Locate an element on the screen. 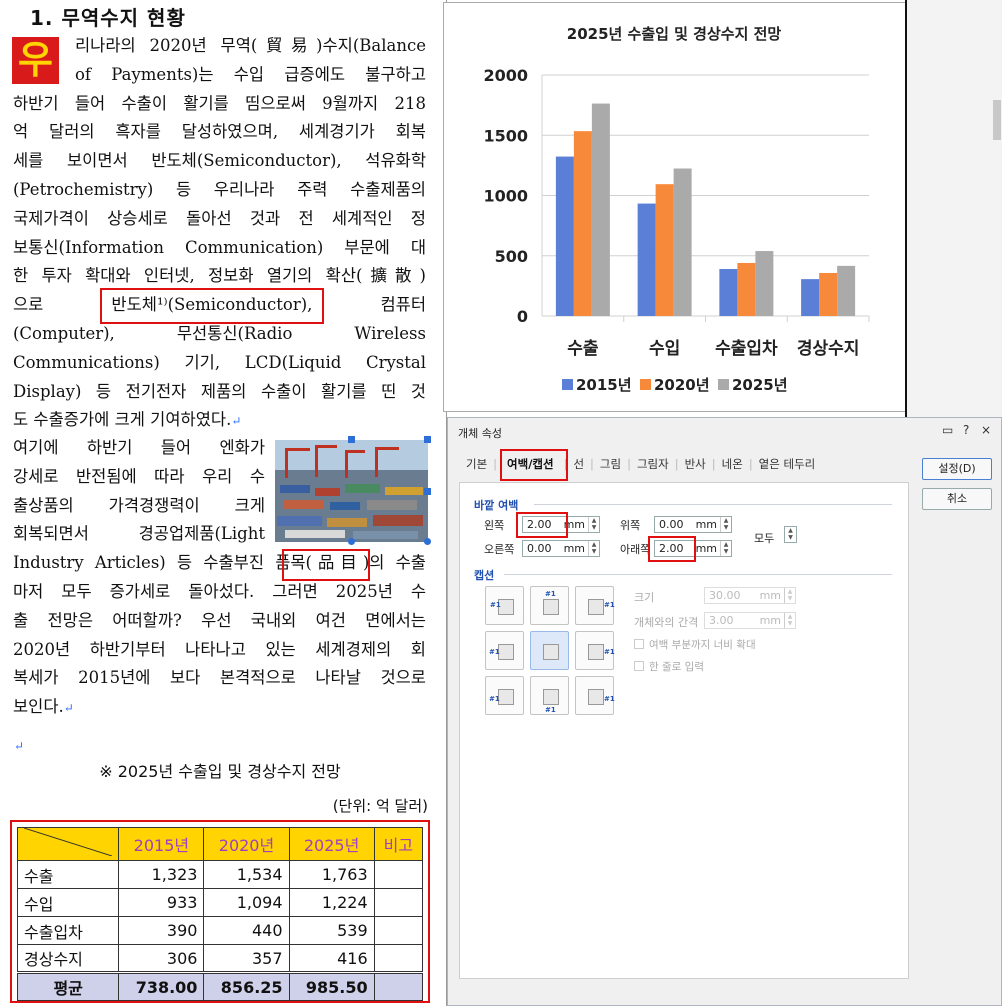 The height and width of the screenshot is (1006, 1002). text-line: 도 수출증가에 크게 기여하였다.↵ is located at coordinates (127, 420).